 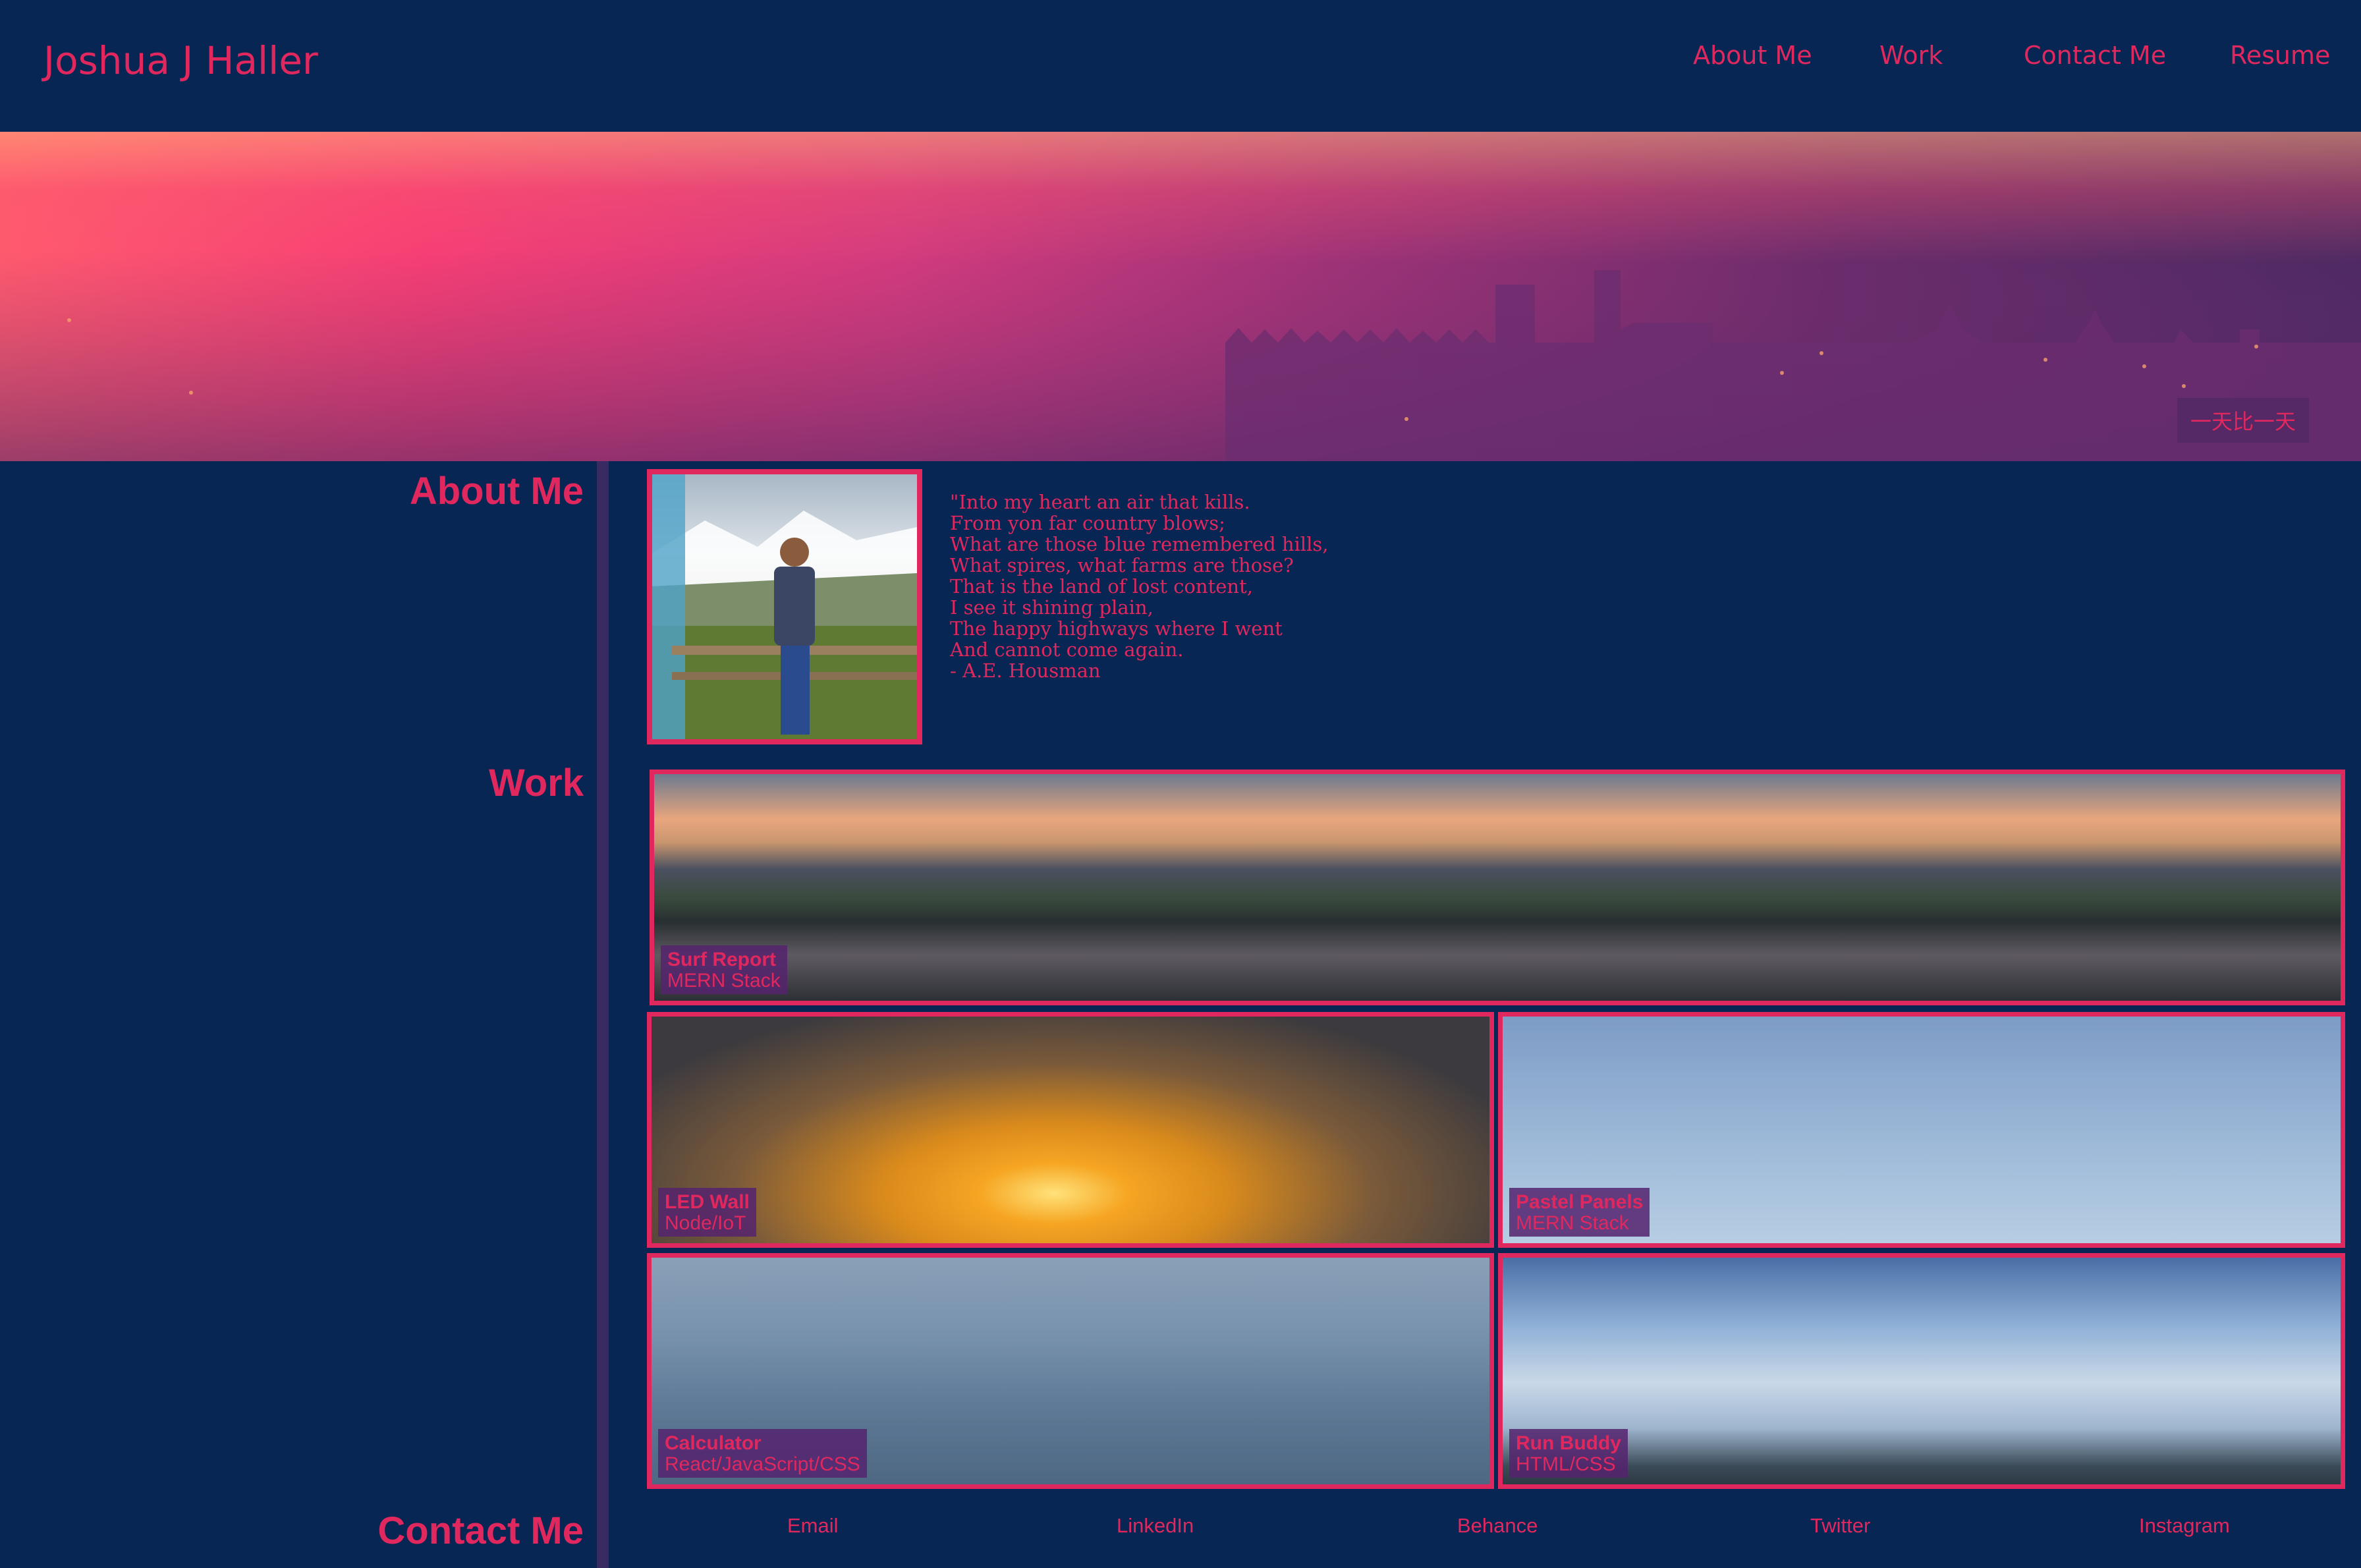 What do you see at coordinates (707, 1202) in the screenshot?
I see `work-card-title: LED Wall` at bounding box center [707, 1202].